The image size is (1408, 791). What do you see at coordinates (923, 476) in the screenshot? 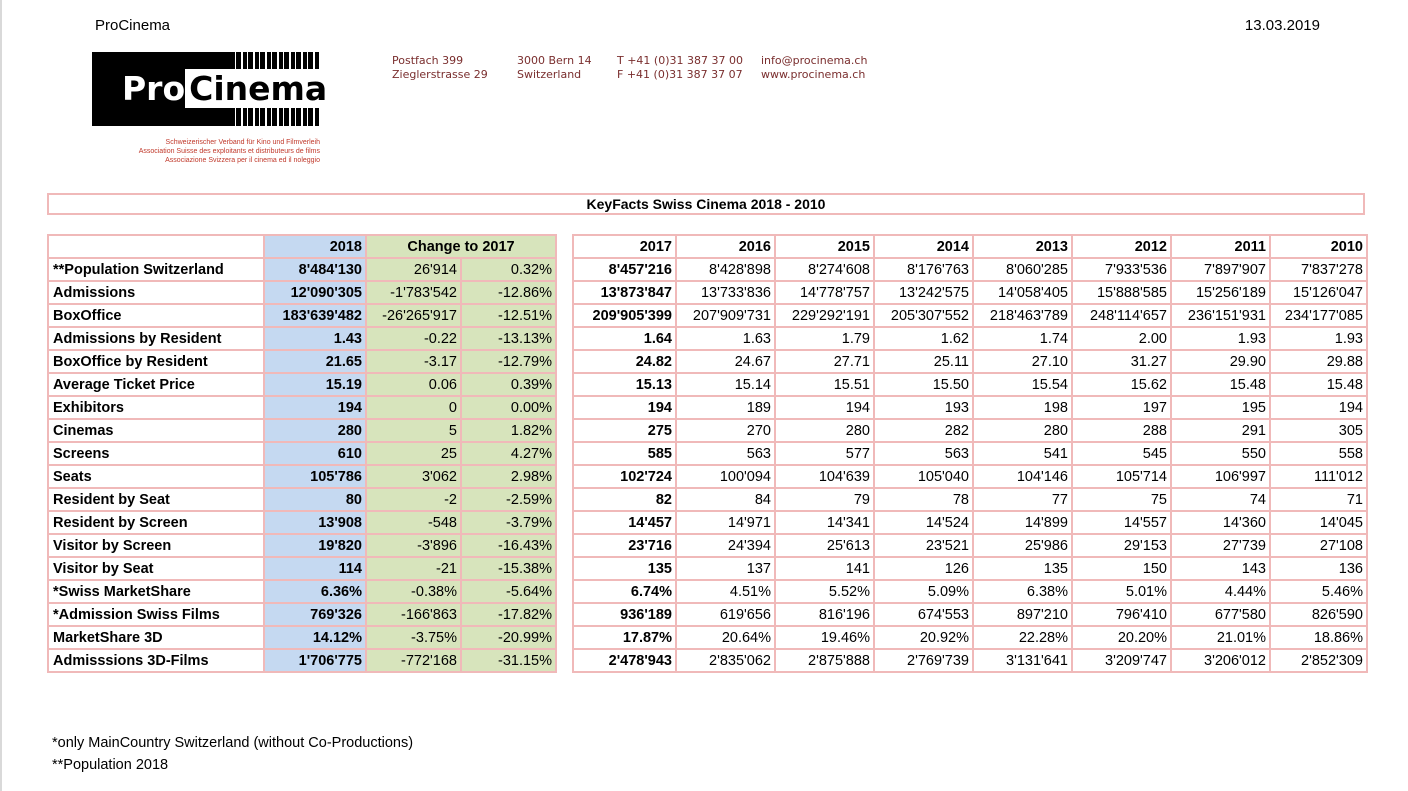
I see `value-year: 105'040` at bounding box center [923, 476].